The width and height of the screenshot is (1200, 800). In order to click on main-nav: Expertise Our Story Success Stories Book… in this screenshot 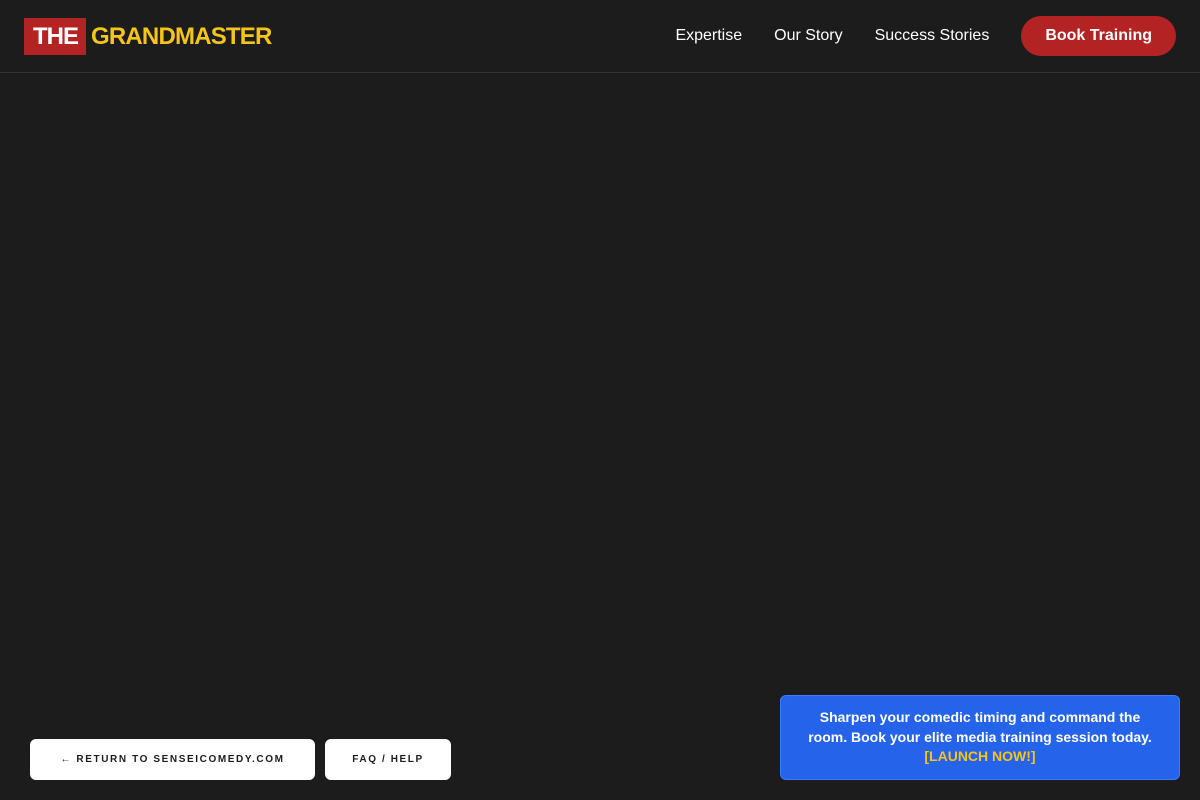, I will do `click(925, 36)`.